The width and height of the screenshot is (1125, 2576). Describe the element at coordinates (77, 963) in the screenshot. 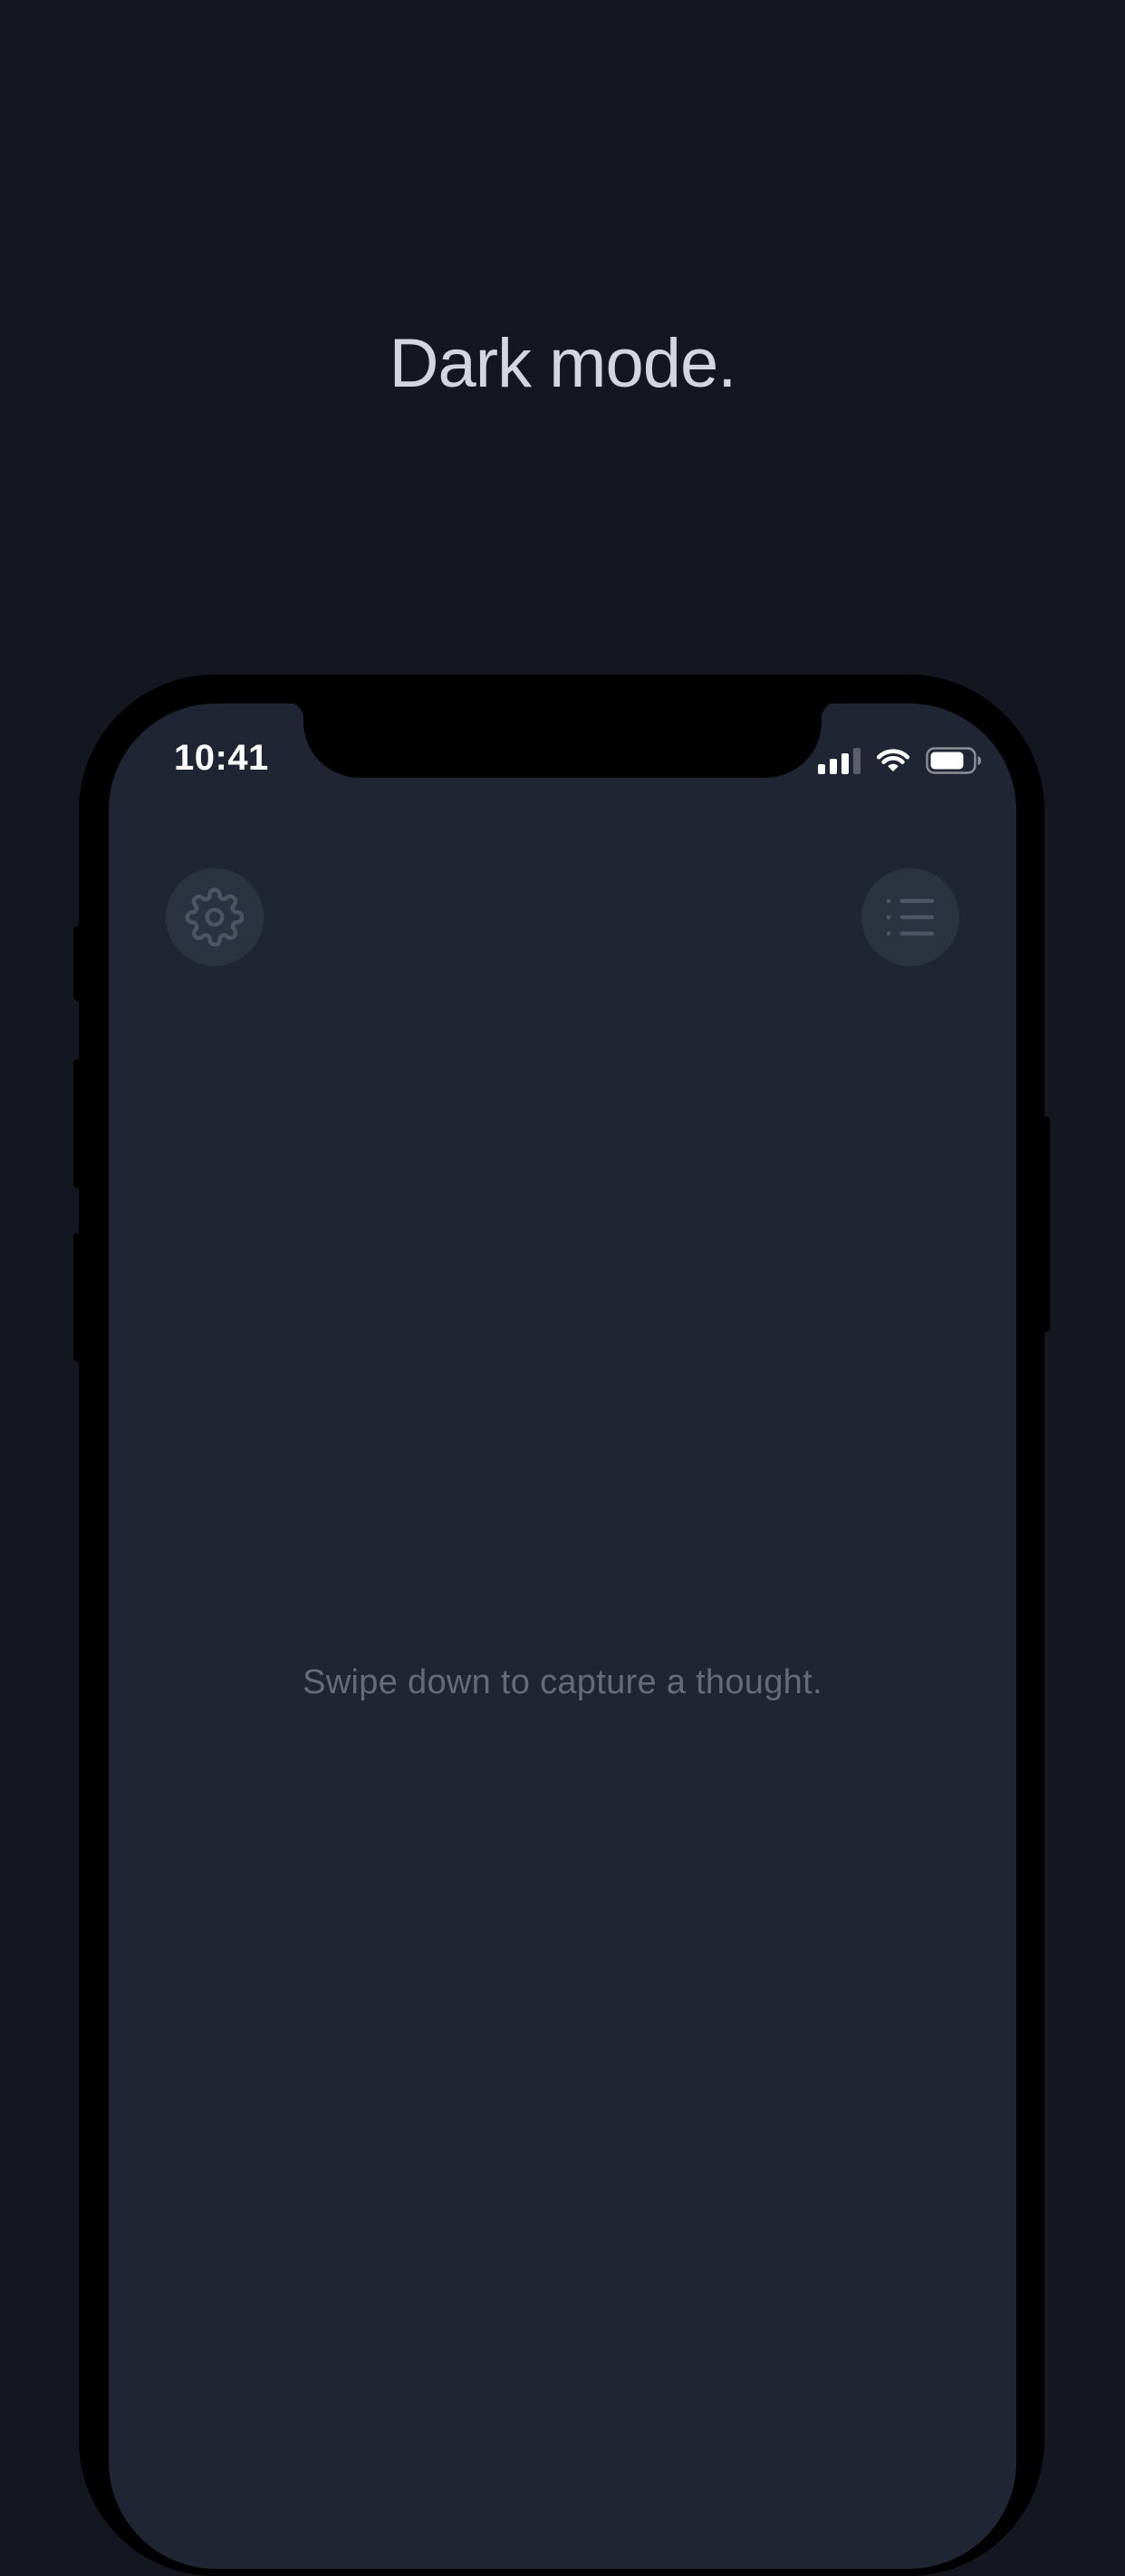

I see `mute-switch` at that location.